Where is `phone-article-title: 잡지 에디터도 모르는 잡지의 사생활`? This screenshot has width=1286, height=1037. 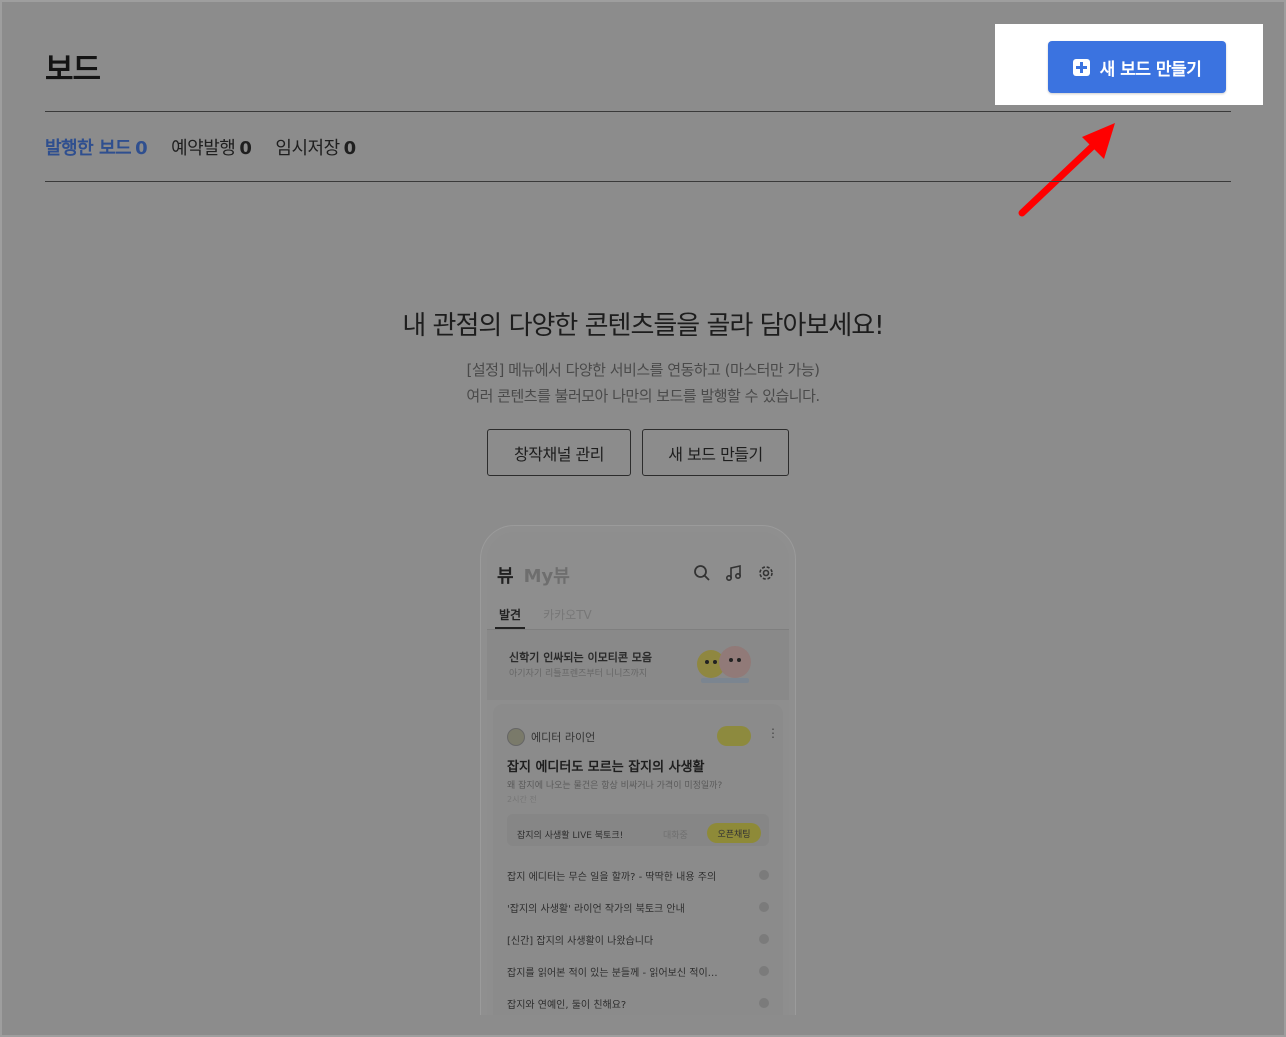
phone-article-title: 잡지 에디터도 모르는 잡지의 사생활 is located at coordinates (606, 767).